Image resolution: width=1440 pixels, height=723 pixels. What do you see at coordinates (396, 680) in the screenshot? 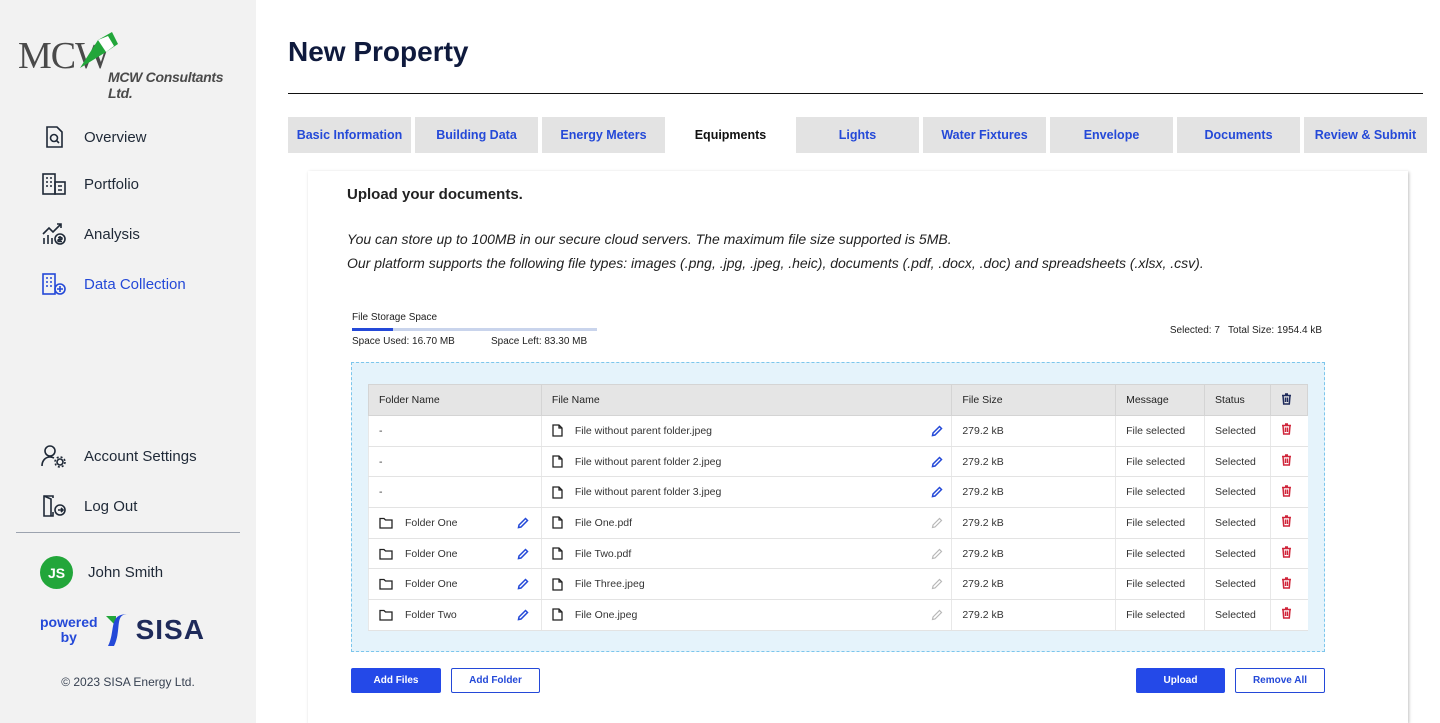
I see `add-files-button: Add Files` at bounding box center [396, 680].